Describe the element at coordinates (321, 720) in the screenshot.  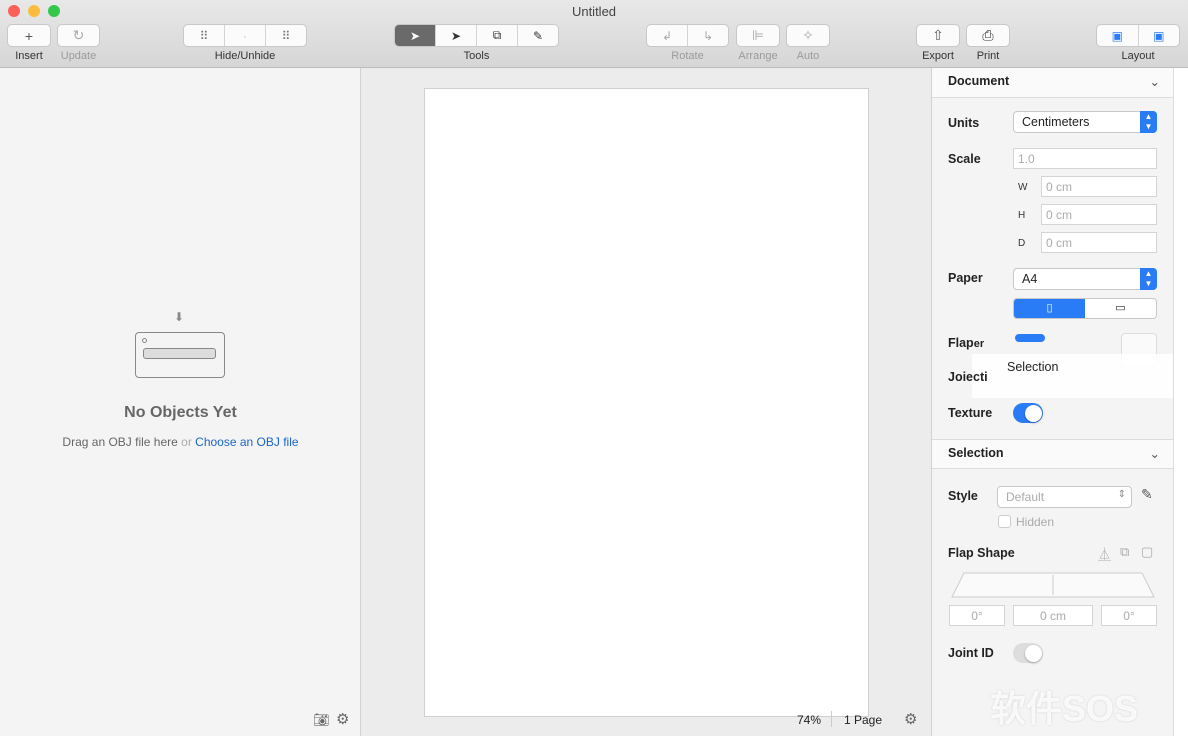
I see `camera-icon: 📷︎` at that location.